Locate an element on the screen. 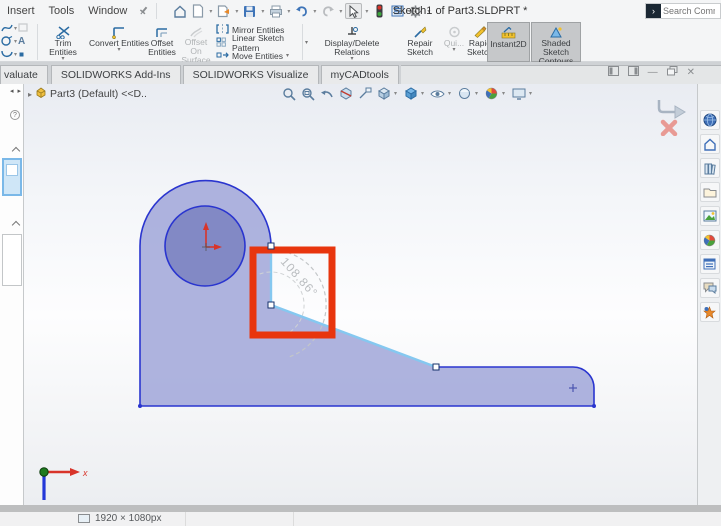  instant2d-icon is located at coordinates (508, 33).